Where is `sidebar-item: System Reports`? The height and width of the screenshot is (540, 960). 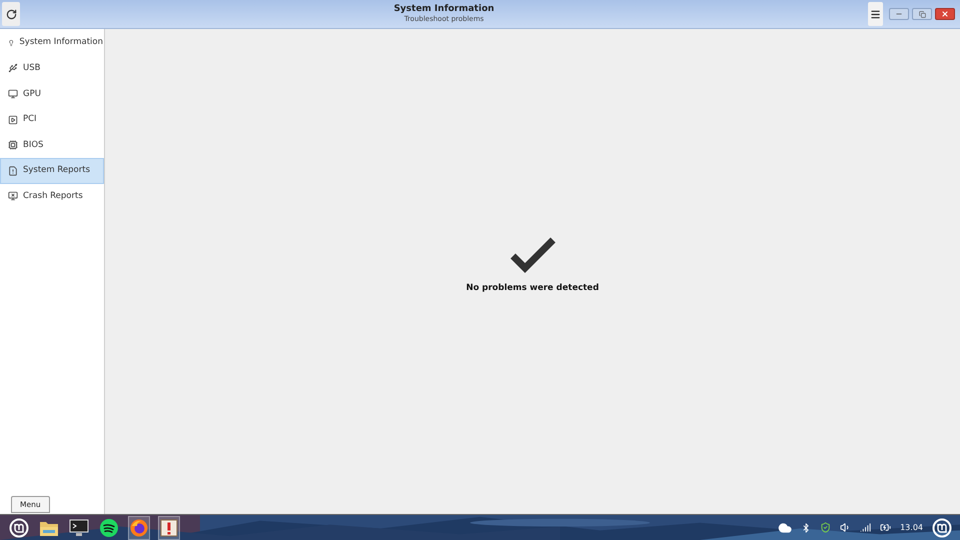 sidebar-item: System Reports is located at coordinates (52, 171).